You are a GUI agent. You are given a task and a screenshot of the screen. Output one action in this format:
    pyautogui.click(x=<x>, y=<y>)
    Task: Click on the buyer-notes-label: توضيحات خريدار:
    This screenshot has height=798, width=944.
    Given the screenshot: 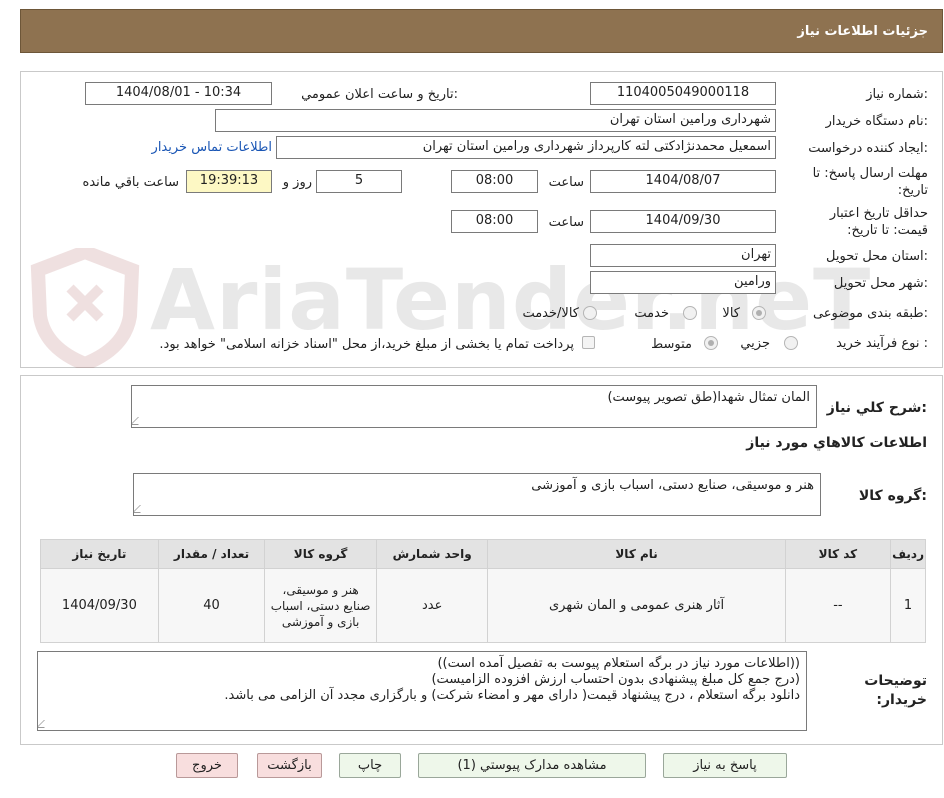 What is the action you would take?
    pyautogui.click(x=895, y=690)
    